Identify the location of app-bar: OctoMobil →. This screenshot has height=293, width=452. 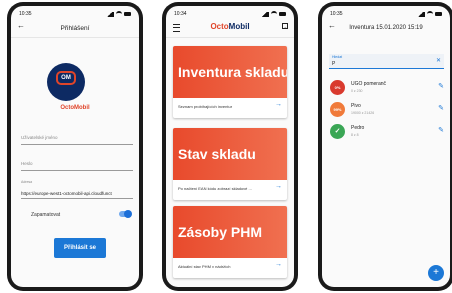
(230, 28).